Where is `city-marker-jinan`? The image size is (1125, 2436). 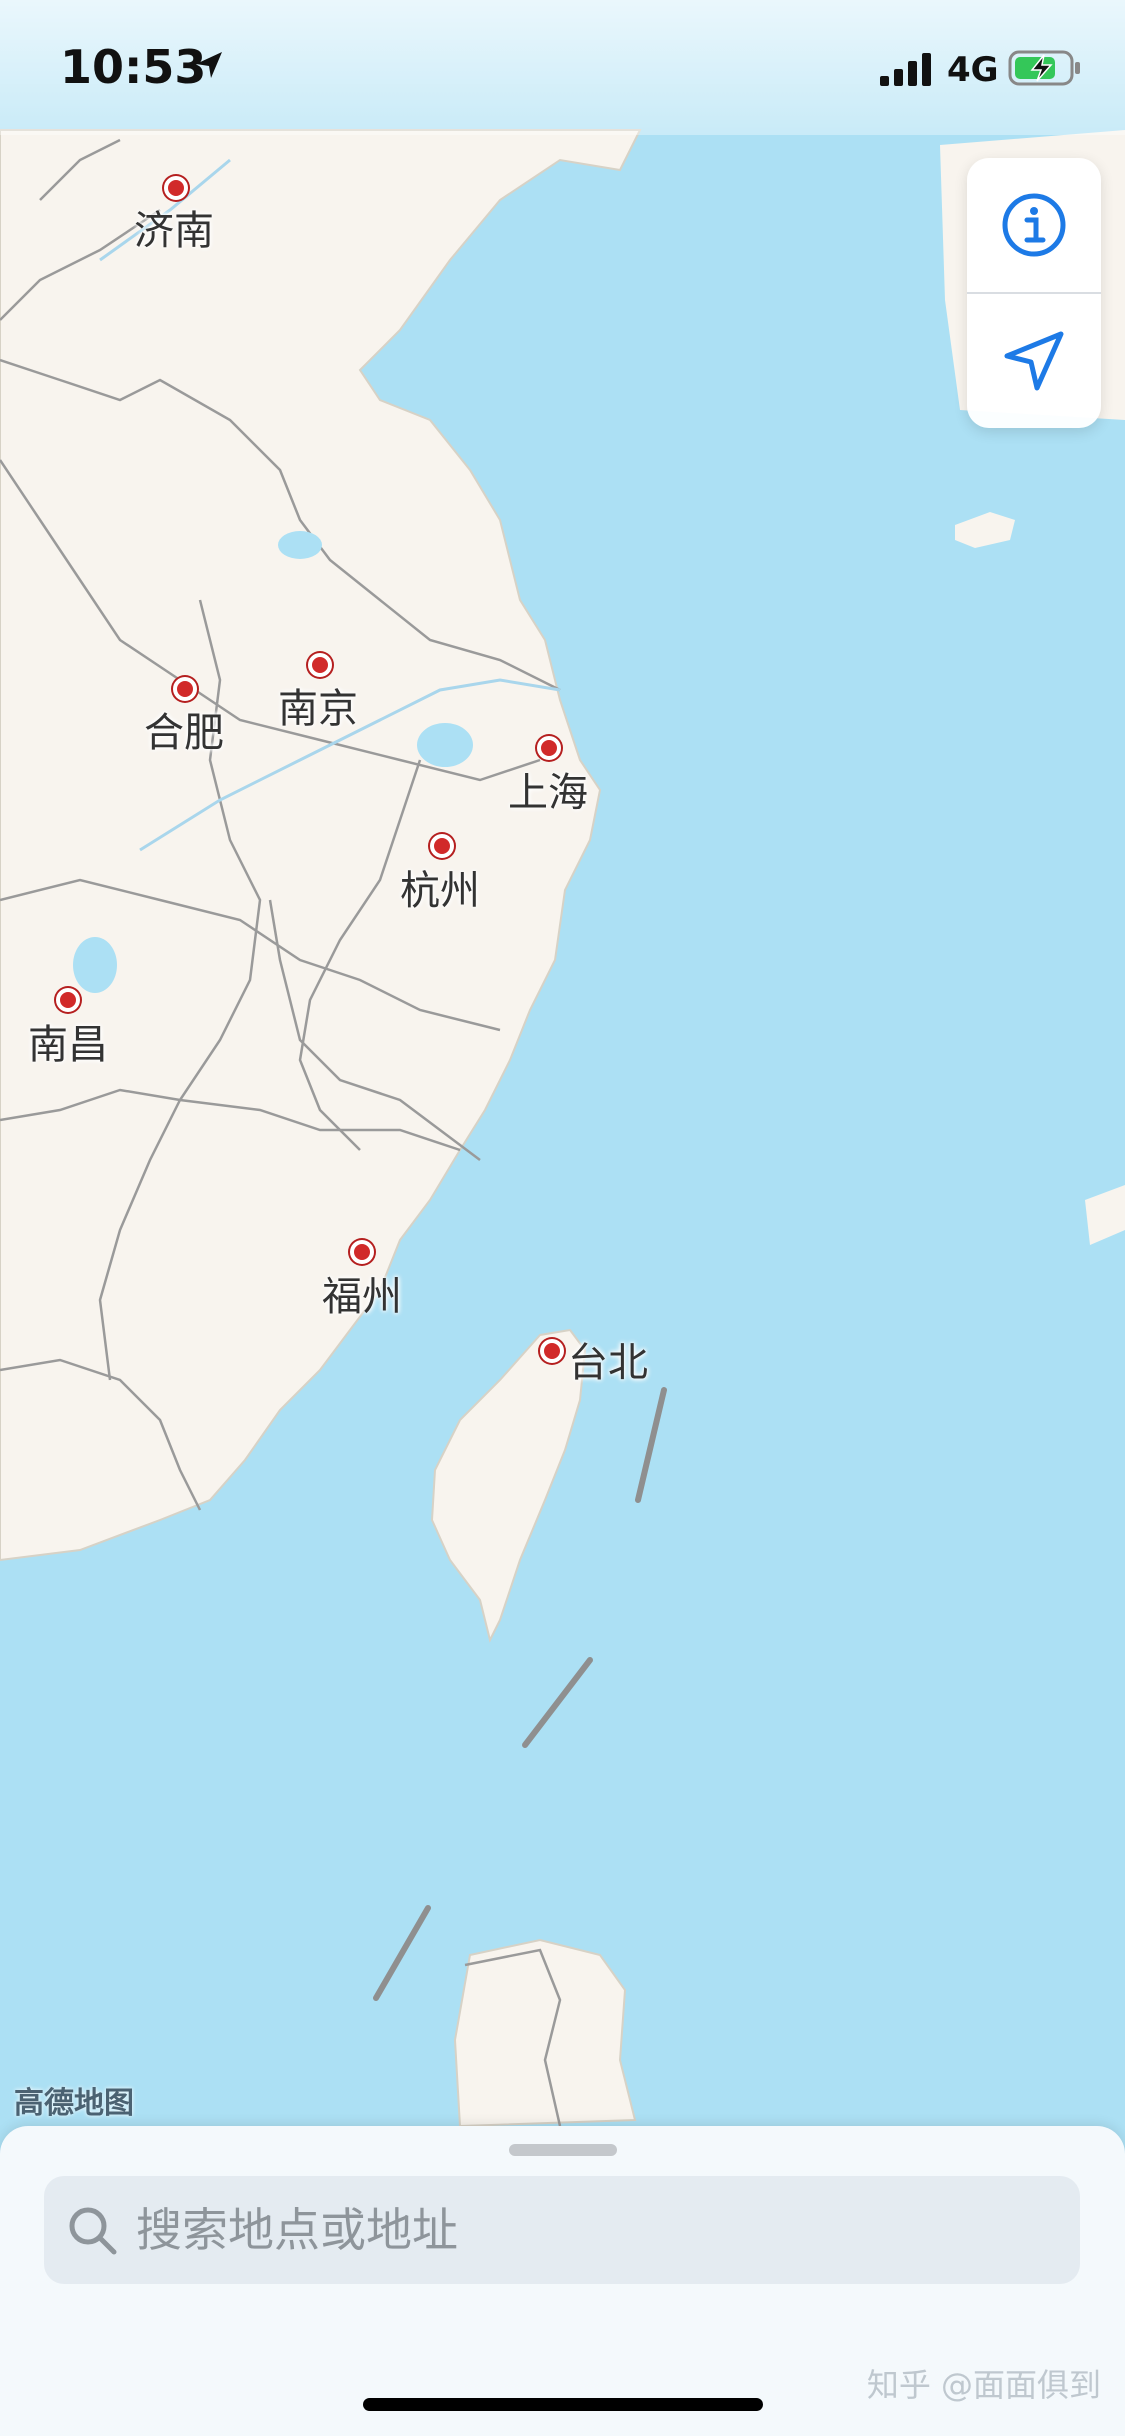 city-marker-jinan is located at coordinates (176, 188).